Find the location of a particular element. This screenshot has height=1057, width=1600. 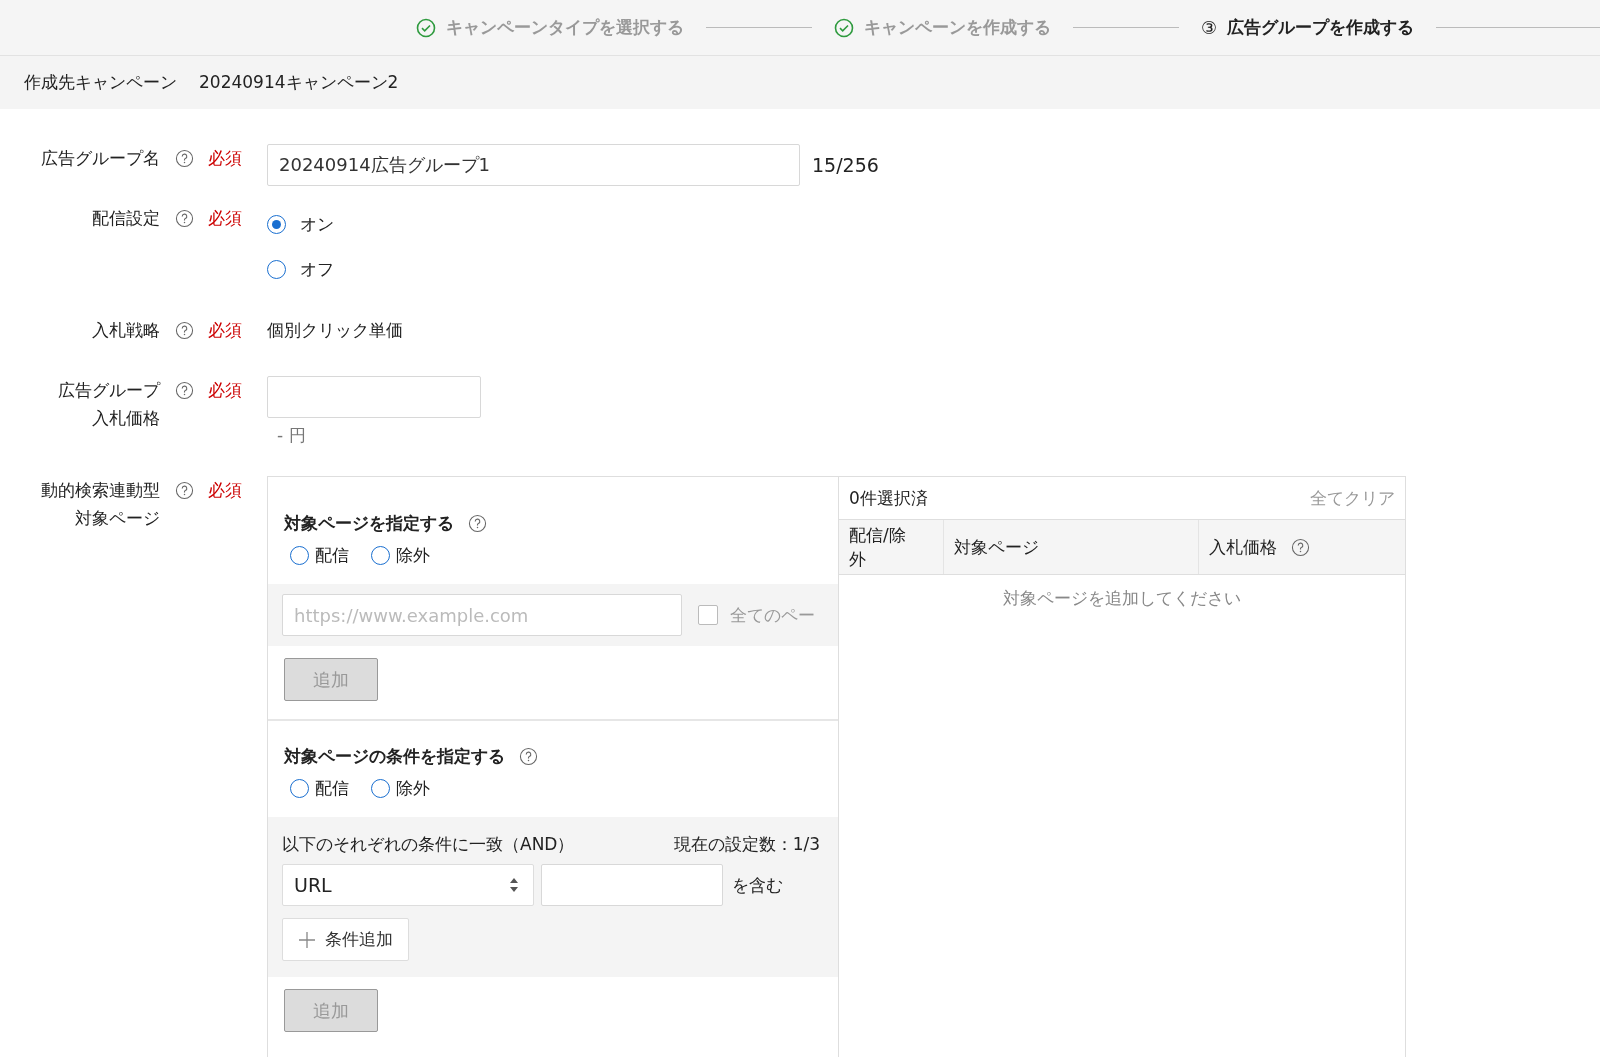

currency-note: - 円 is located at coordinates (292, 435).